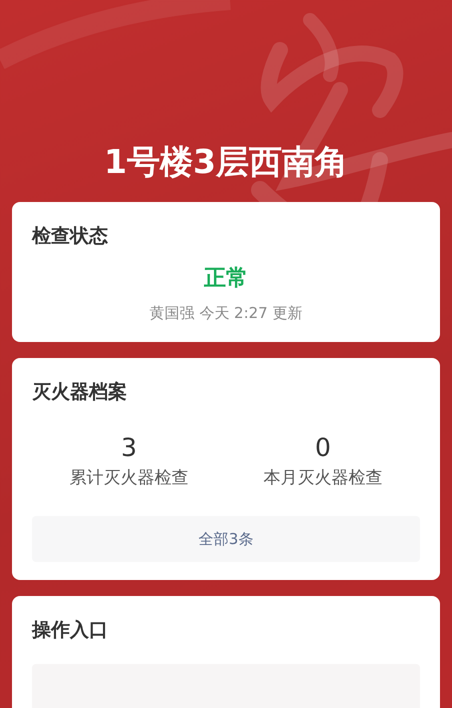 This screenshot has height=708, width=452. What do you see at coordinates (70, 630) in the screenshot?
I see `card-title: 操作入口` at bounding box center [70, 630].